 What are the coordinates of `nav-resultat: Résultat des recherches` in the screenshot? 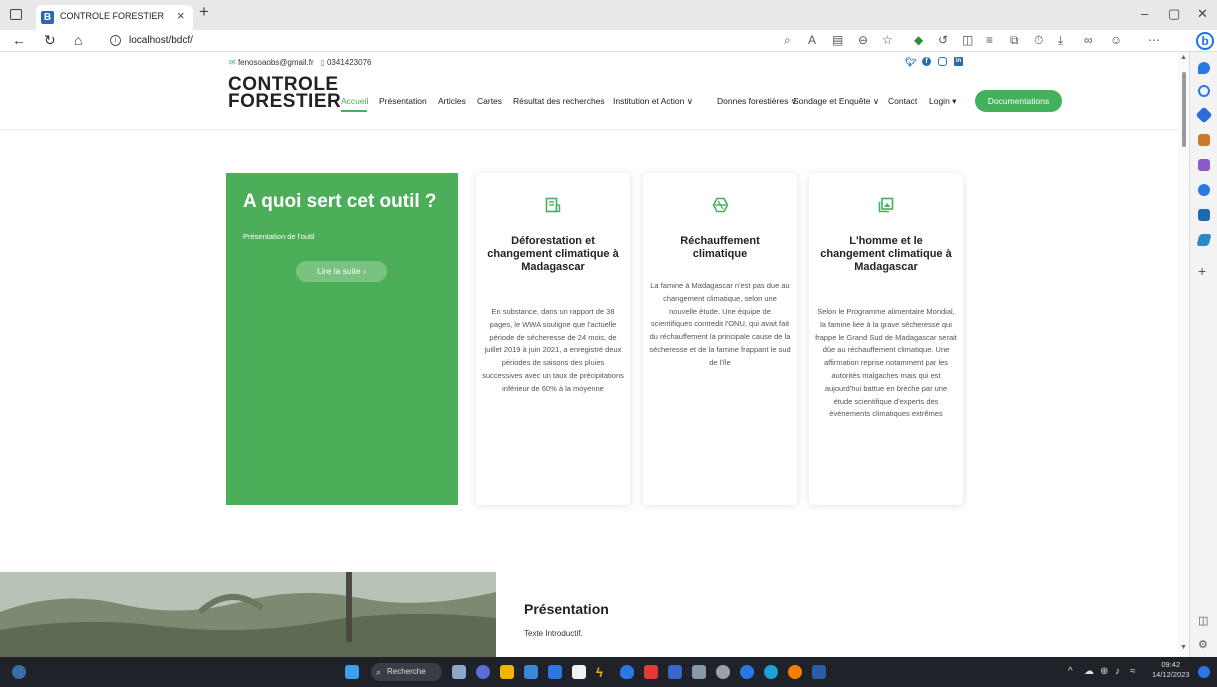 It's located at (559, 101).